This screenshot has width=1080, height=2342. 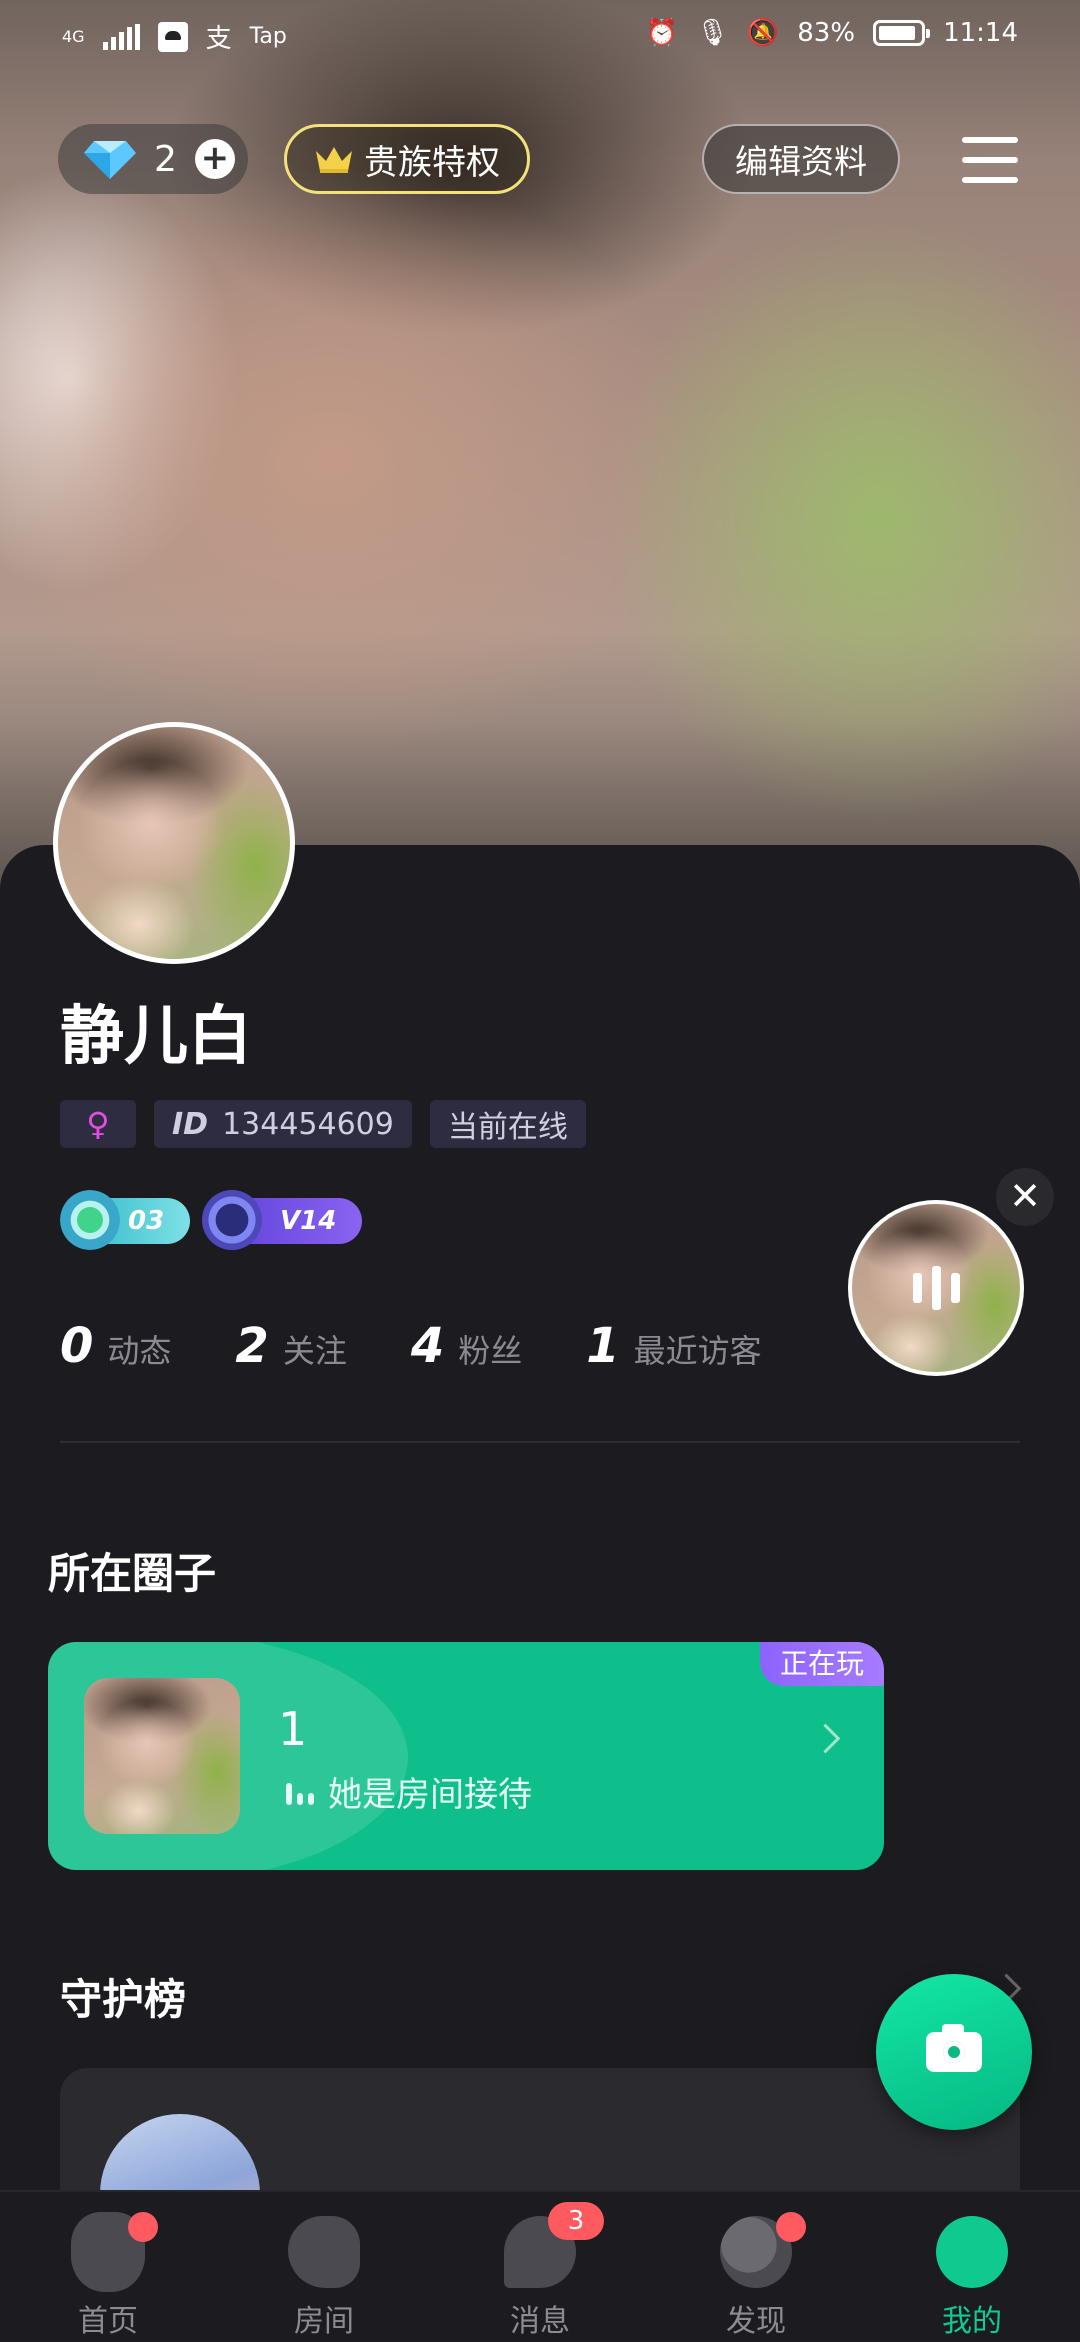 What do you see at coordinates (90, 1220) in the screenshot?
I see `level-gem-icon` at bounding box center [90, 1220].